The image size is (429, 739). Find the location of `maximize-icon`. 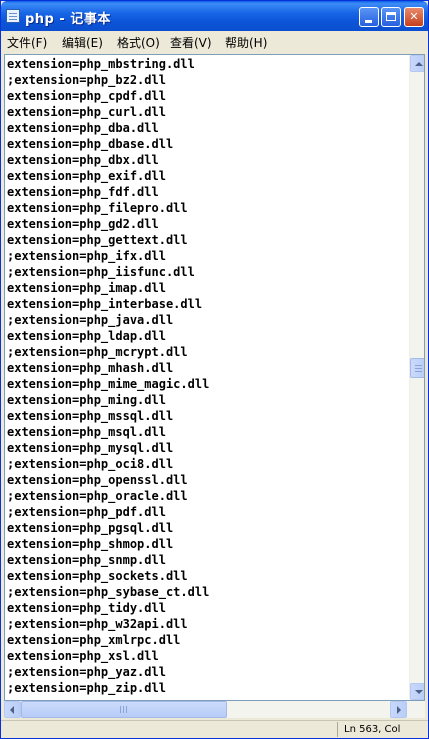

maximize-icon is located at coordinates (391, 16).